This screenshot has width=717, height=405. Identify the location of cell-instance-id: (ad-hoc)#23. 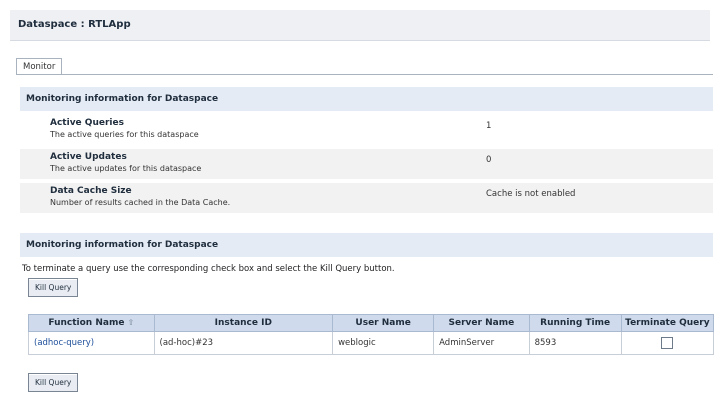
(243, 343).